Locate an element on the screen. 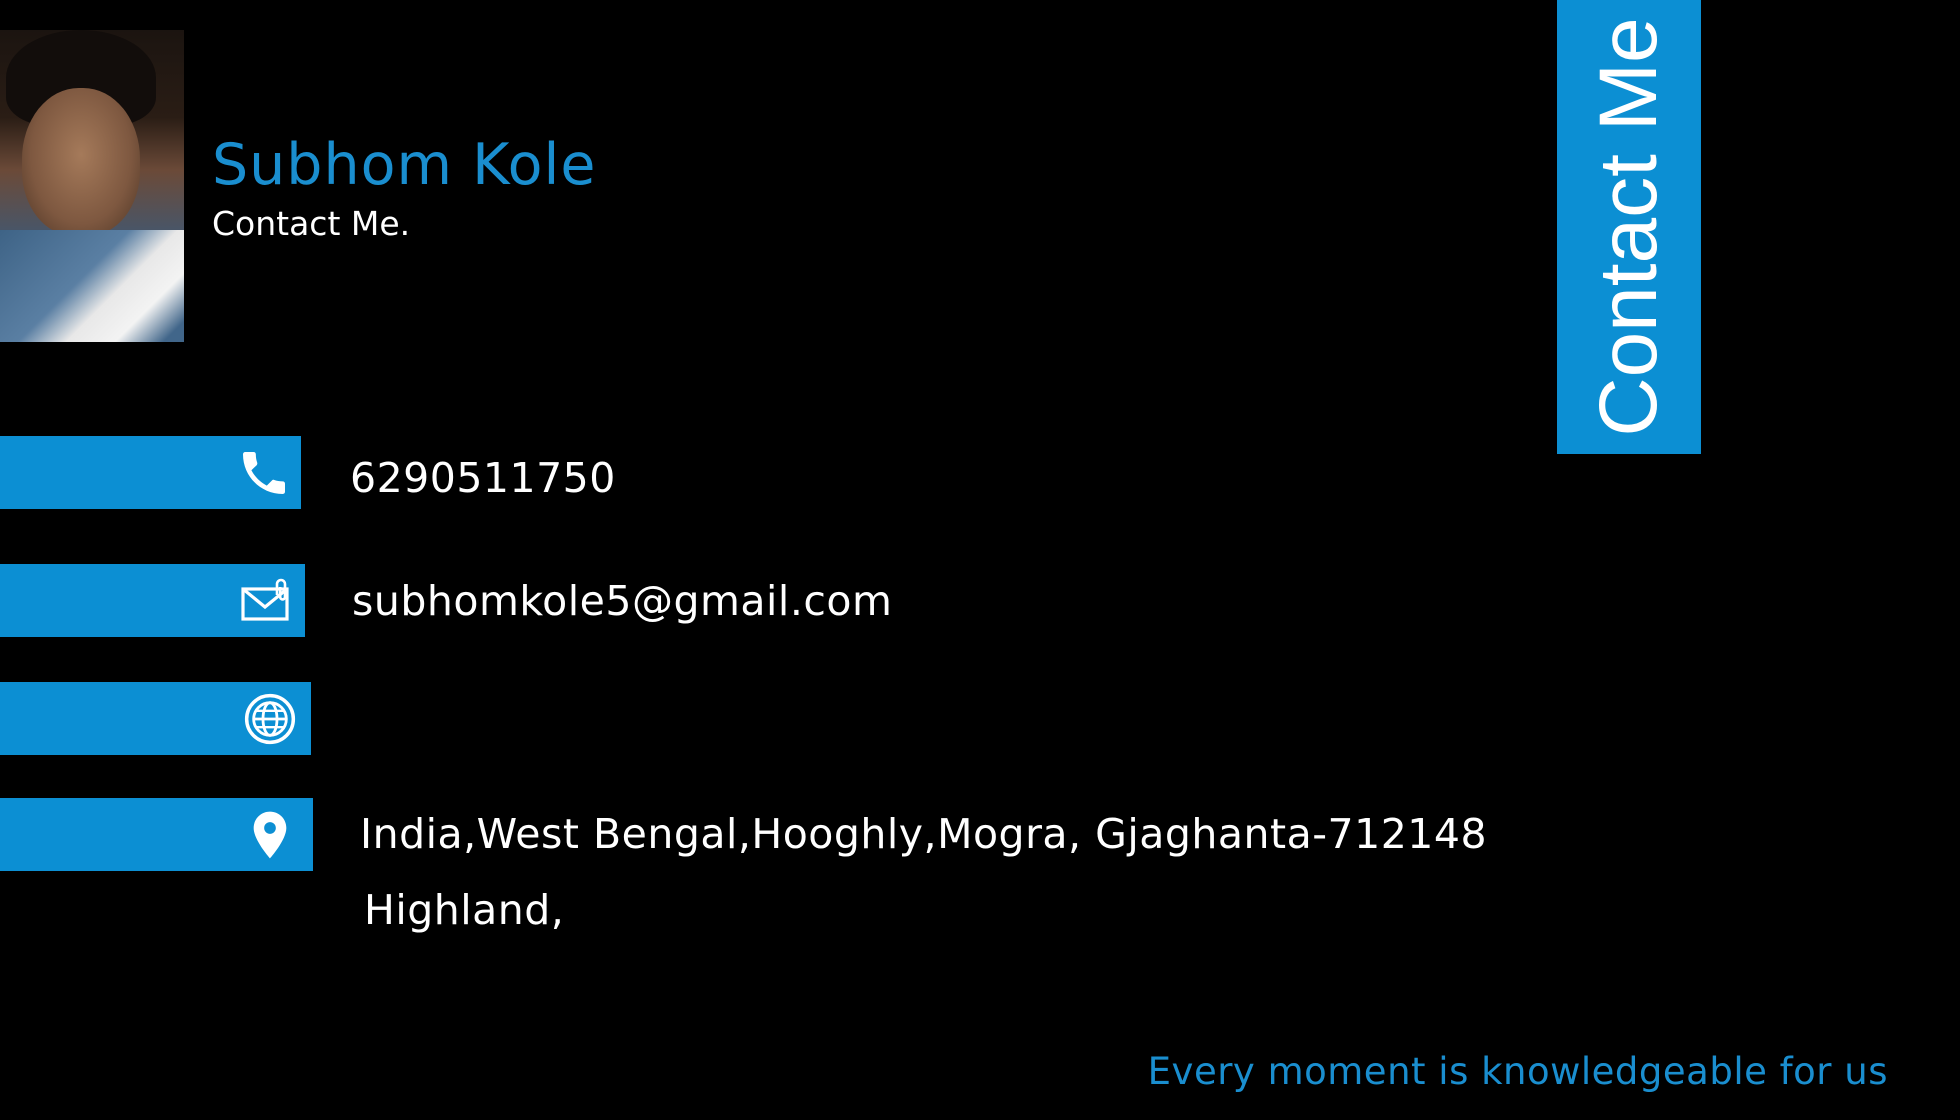 This screenshot has height=1120, width=1960. banner-text: Contact Me is located at coordinates (1628, 227).